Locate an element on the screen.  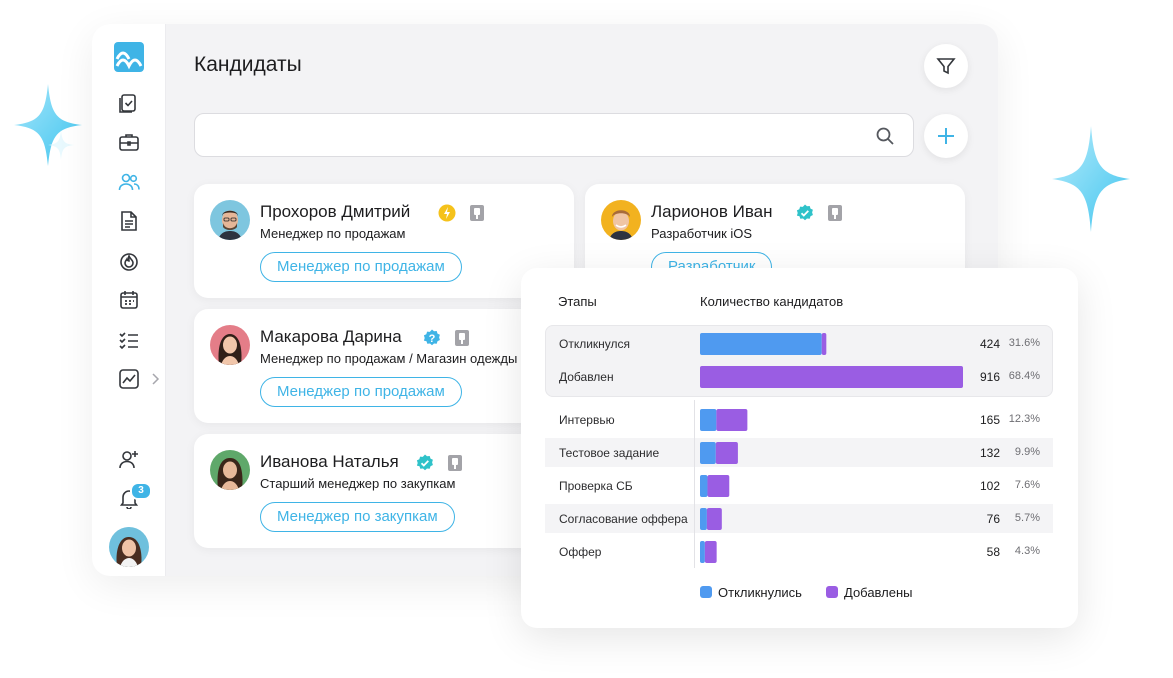
stage-count: 76 is located at coordinates (993, 519).